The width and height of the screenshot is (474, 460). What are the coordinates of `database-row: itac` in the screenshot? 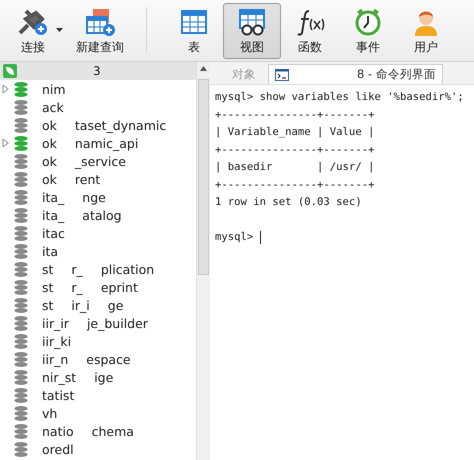 It's located at (98, 233).